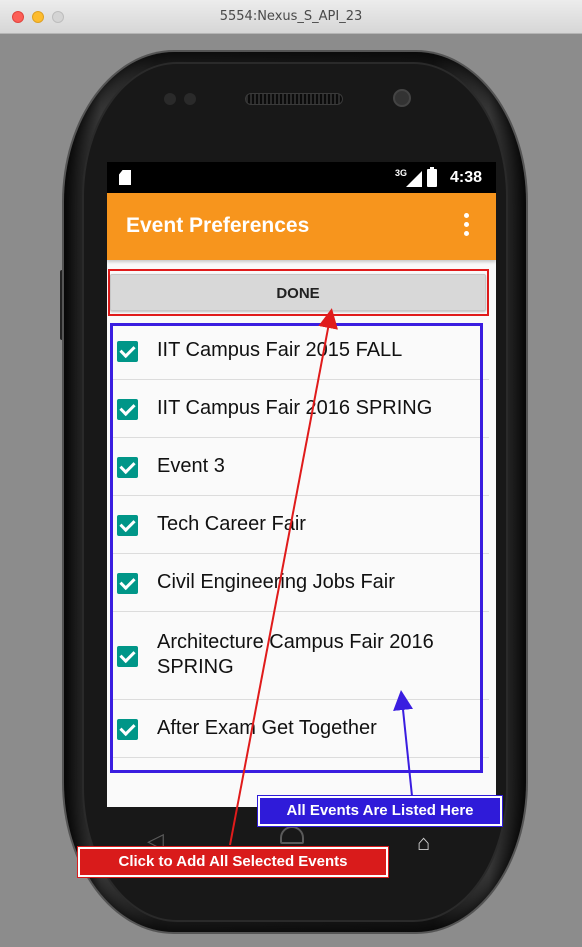 This screenshot has width=582, height=947. I want to click on front-camera, so click(402, 98).